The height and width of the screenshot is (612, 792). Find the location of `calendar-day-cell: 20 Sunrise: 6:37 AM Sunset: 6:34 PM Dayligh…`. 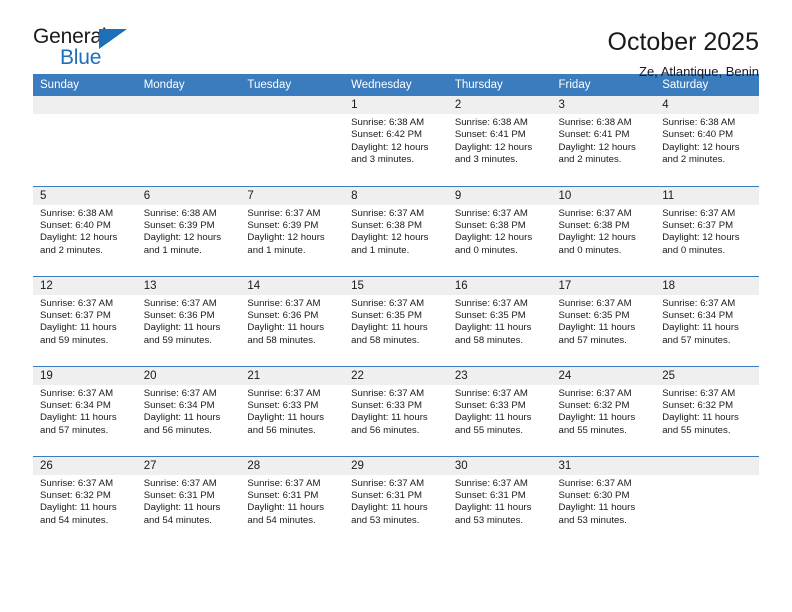

calendar-day-cell: 20 Sunrise: 6:37 AM Sunset: 6:34 PM Dayligh… is located at coordinates (188, 410).